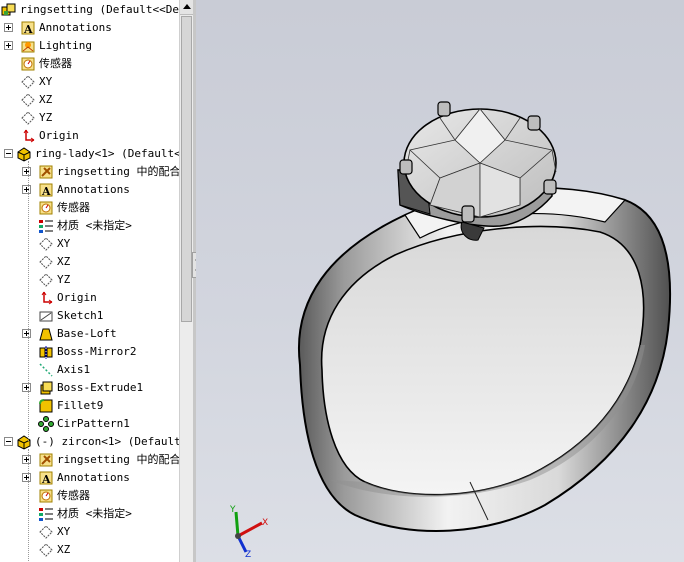 Image resolution: width=684 pixels, height=562 pixels. Describe the element at coordinates (46, 514) in the screenshot. I see `material-icon` at that location.